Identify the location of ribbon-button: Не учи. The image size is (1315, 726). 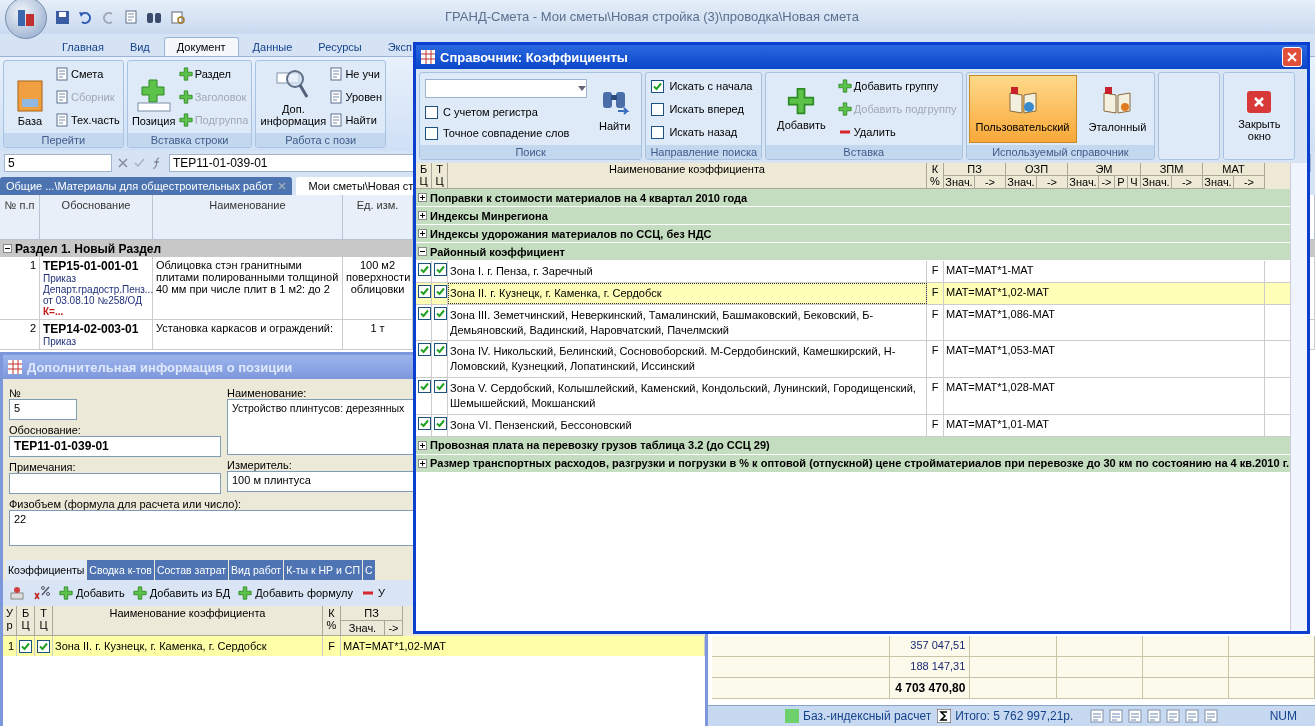
(356, 74).